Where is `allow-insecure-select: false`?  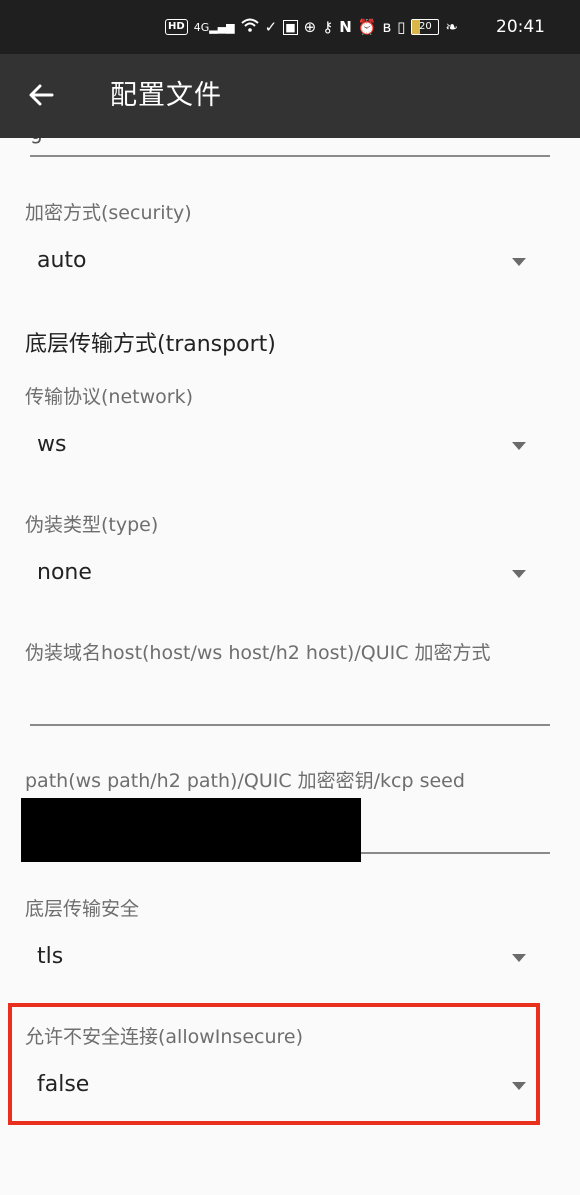 allow-insecure-select: false is located at coordinates (285, 1085).